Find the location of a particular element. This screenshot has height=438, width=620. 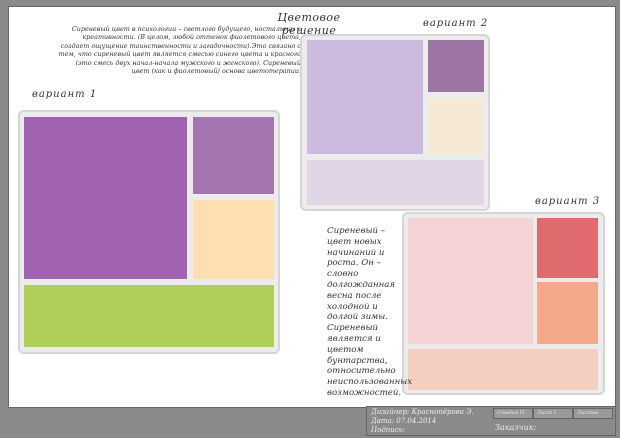

variant-2-swatch-bottom is located at coordinates (395, 182).